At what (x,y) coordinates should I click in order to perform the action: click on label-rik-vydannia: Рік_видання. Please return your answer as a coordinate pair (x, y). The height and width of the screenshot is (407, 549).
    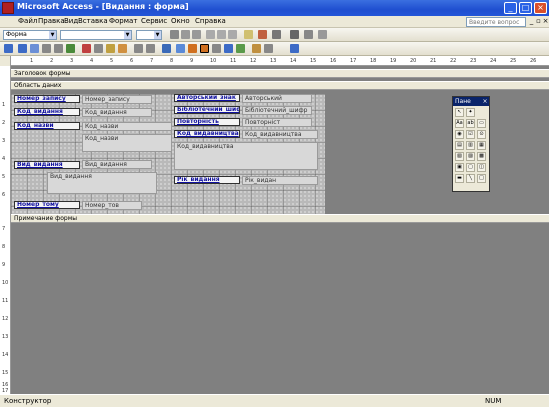
    Looking at the image, I should click on (207, 180).